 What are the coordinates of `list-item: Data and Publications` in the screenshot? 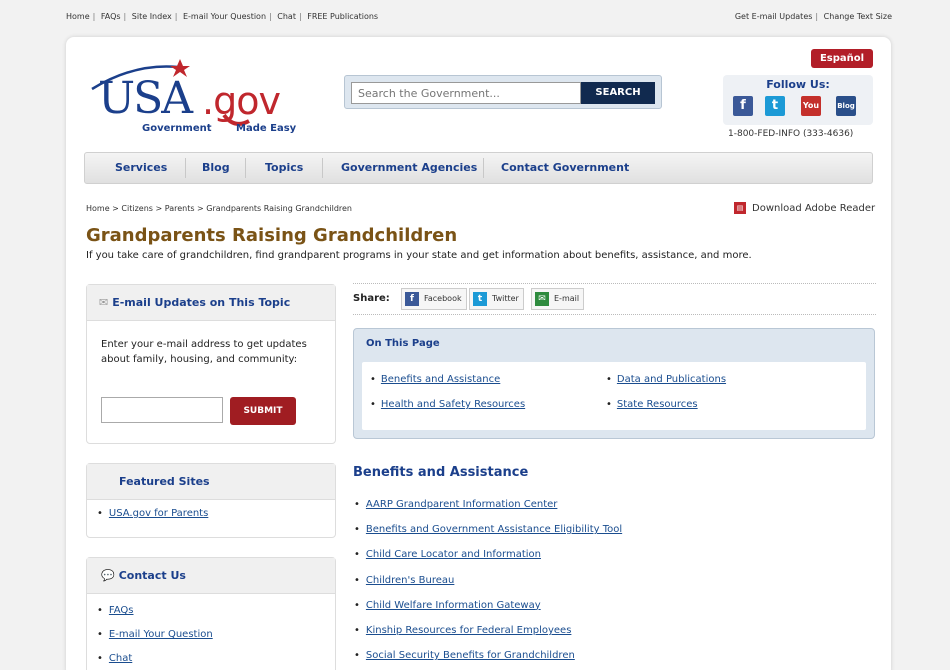 It's located at (666, 379).